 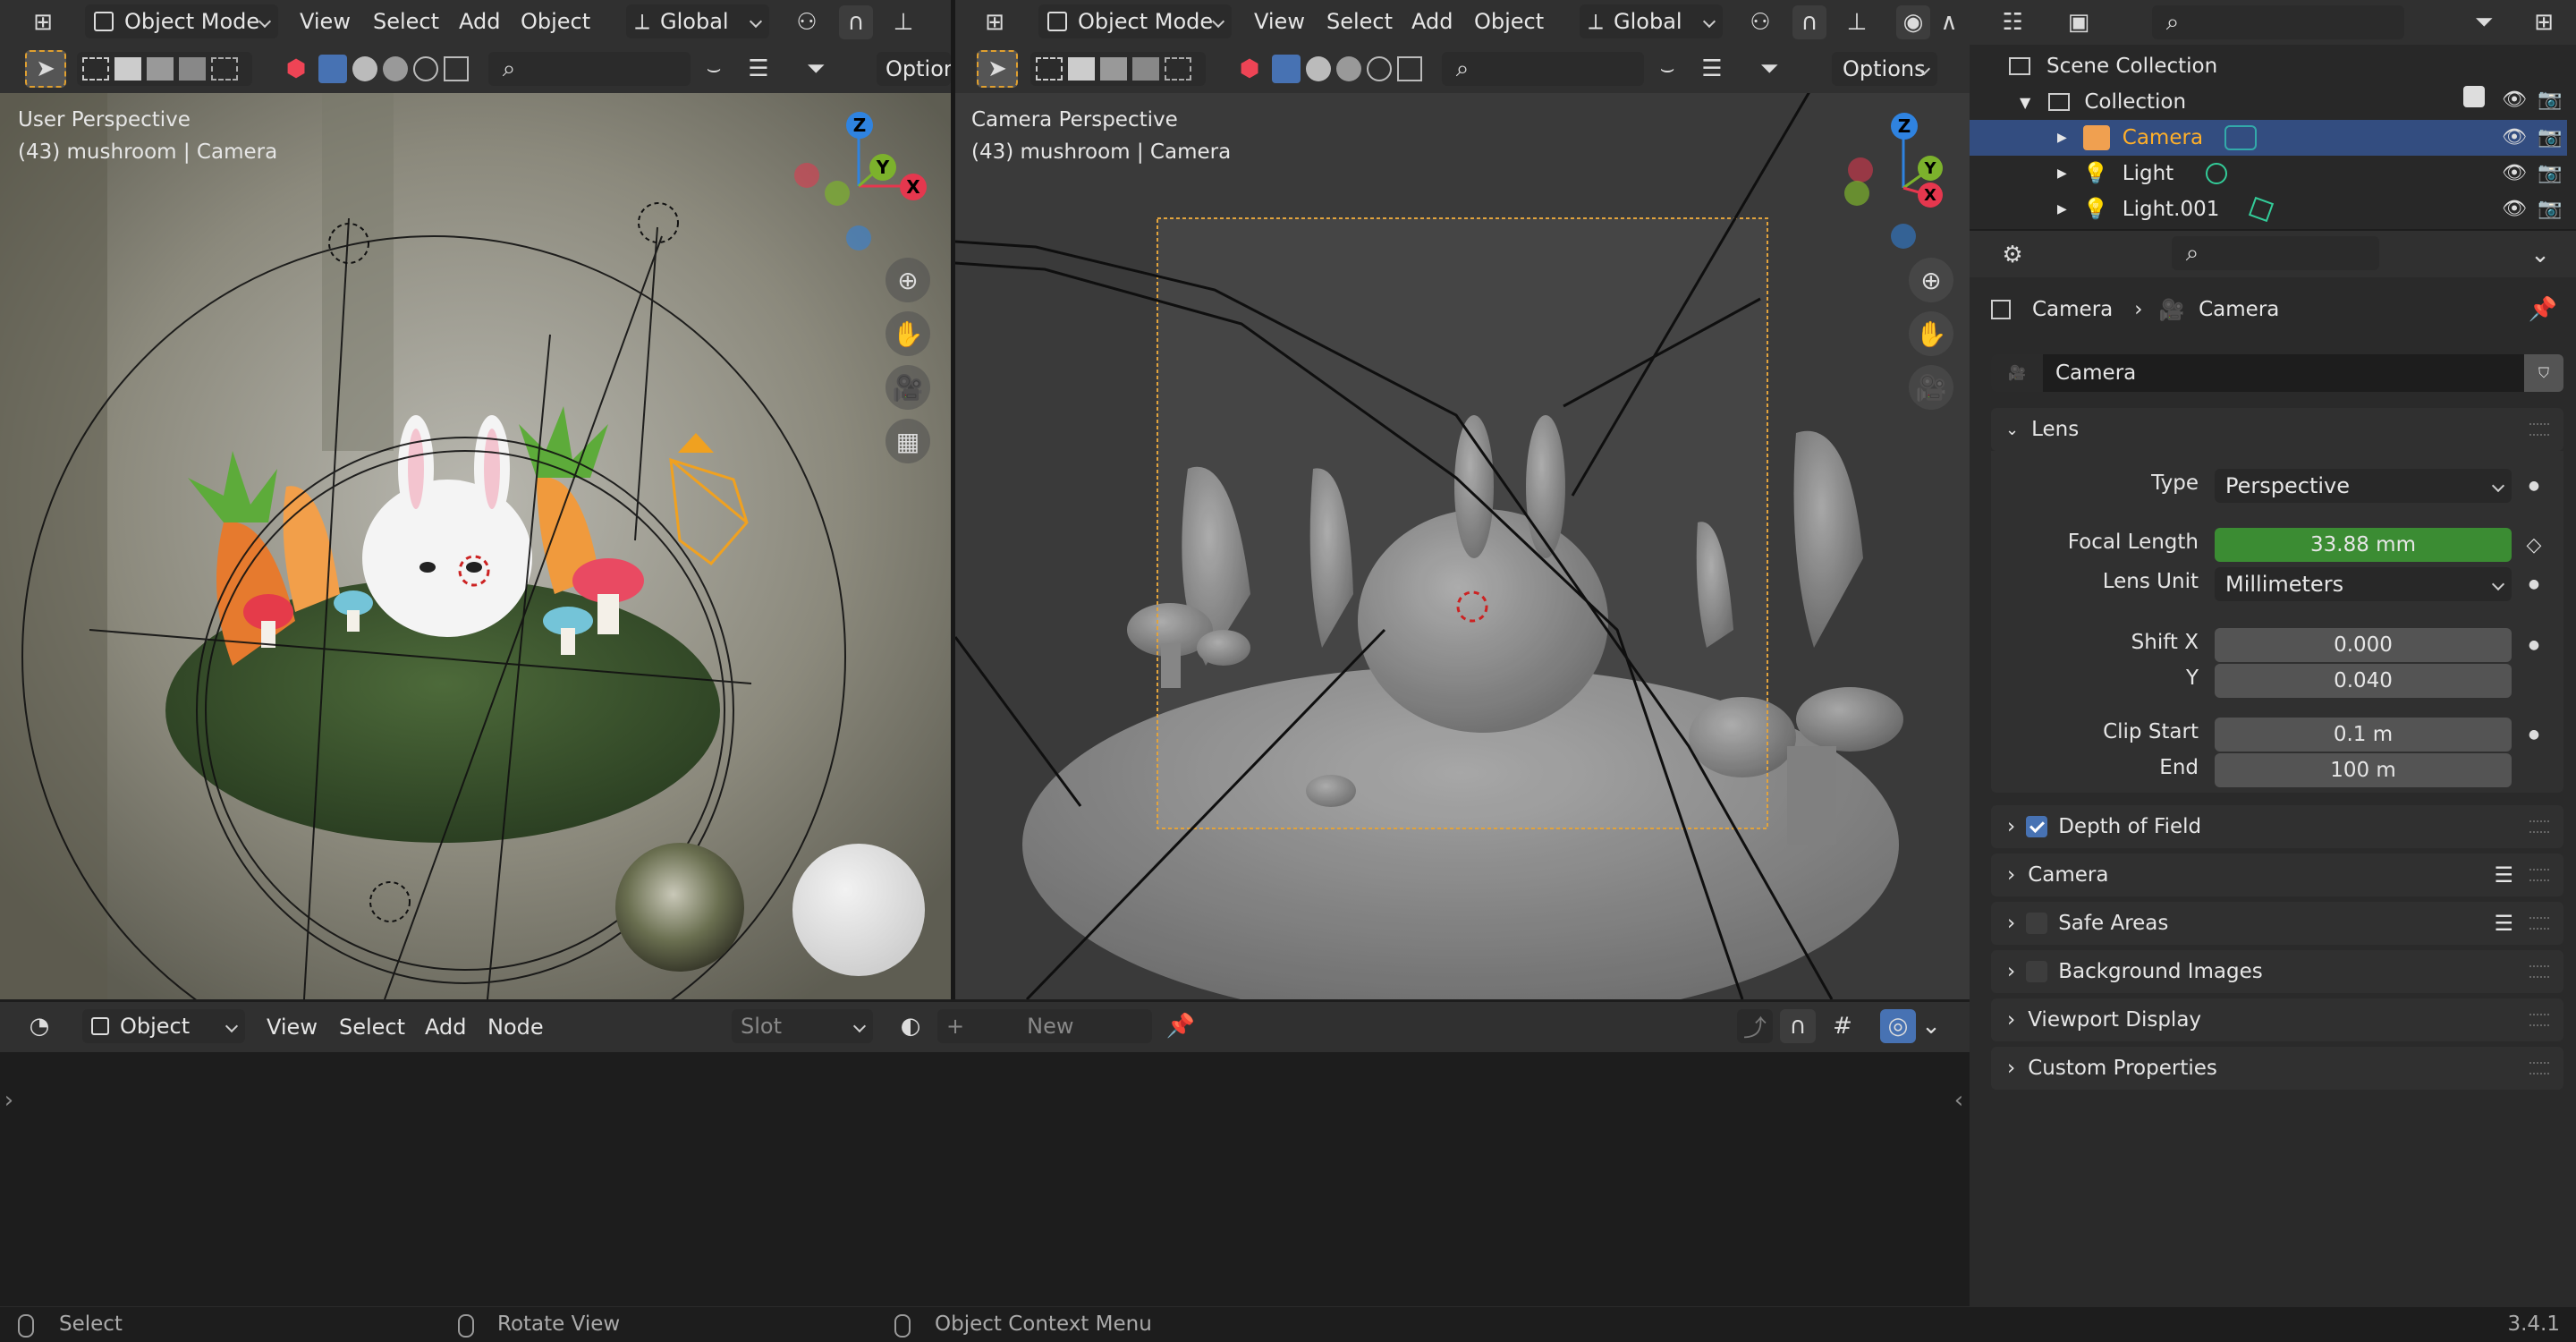 I want to click on editor-type-icon: ⊞, so click(x=995, y=22).